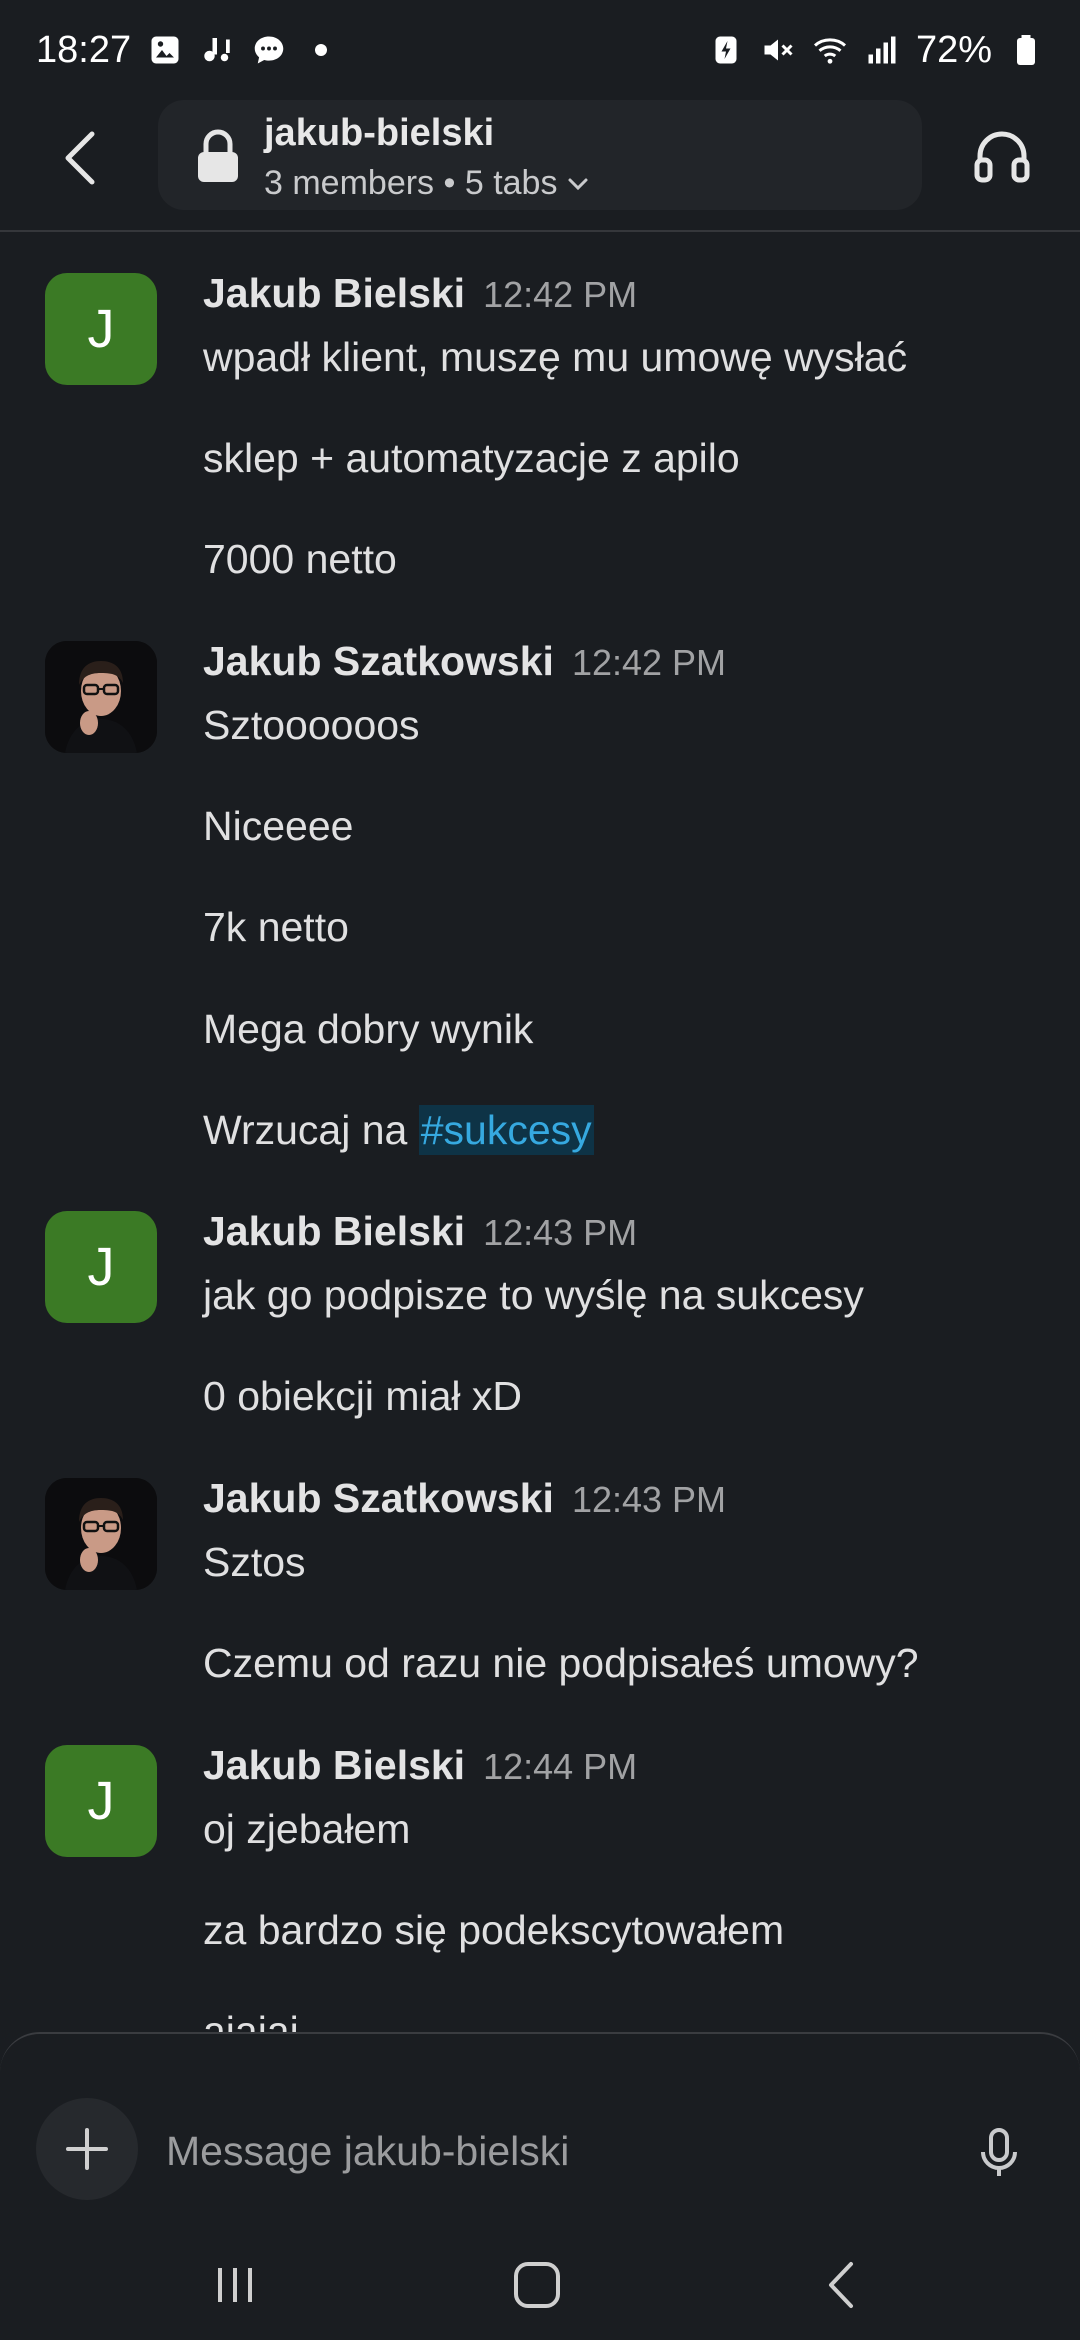 This screenshot has height=2340, width=1080. Describe the element at coordinates (218, 155) in the screenshot. I see `lock-icon` at that location.